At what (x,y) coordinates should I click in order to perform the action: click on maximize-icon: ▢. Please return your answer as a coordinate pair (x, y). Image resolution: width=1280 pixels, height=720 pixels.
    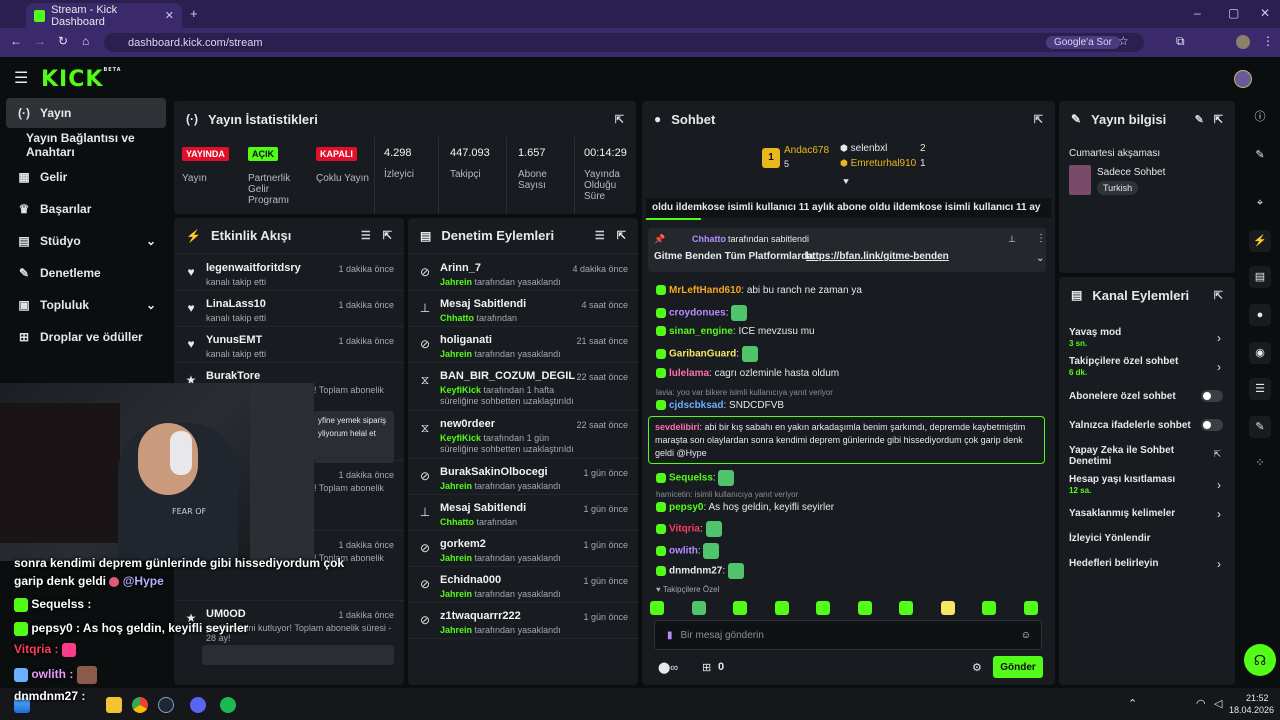
    Looking at the image, I should click on (1233, 13).